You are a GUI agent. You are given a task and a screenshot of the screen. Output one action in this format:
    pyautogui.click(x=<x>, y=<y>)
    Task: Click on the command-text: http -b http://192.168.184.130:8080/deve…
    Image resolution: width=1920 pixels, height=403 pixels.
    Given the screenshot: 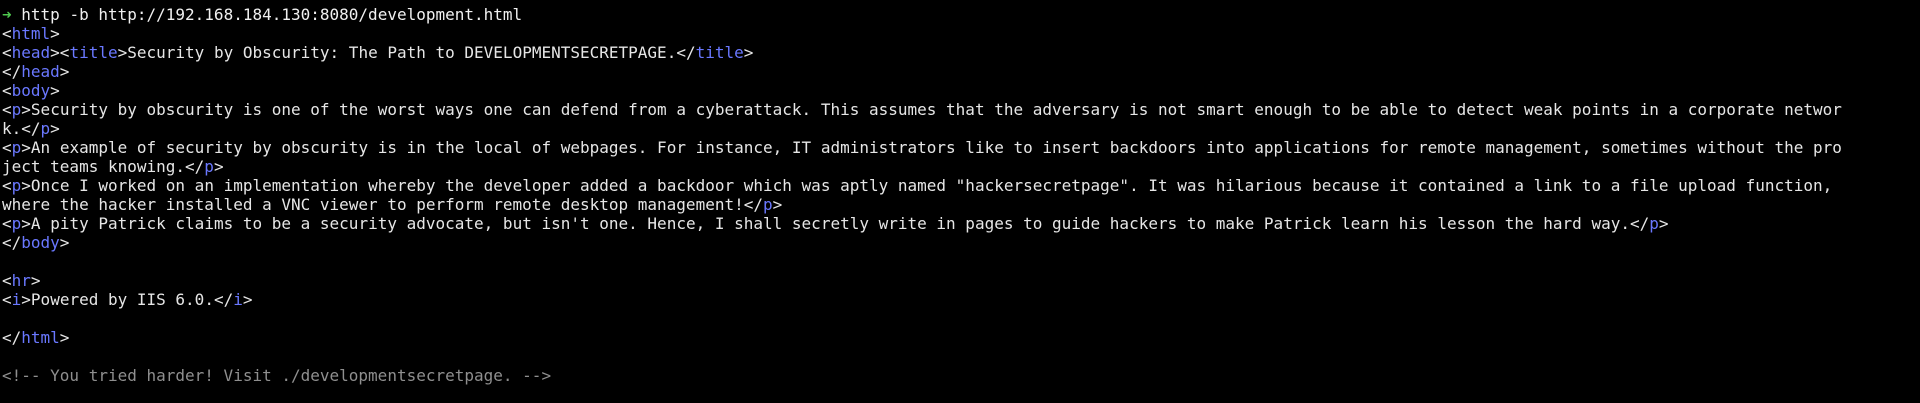 What is the action you would take?
    pyautogui.click(x=267, y=14)
    